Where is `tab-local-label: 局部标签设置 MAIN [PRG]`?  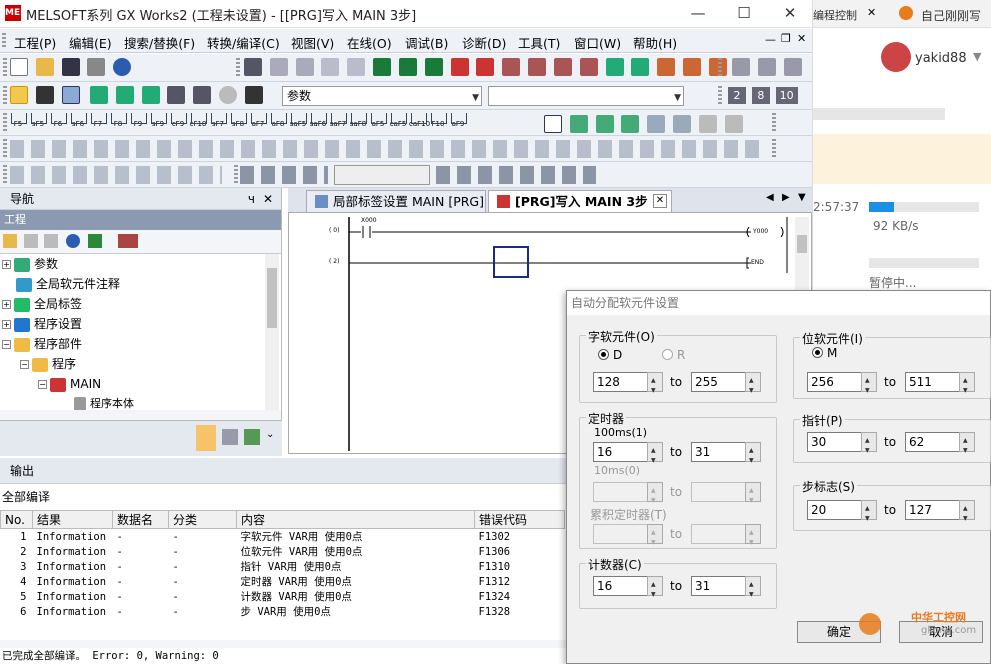 tab-local-label: 局部标签设置 MAIN [PRG] is located at coordinates (396, 201).